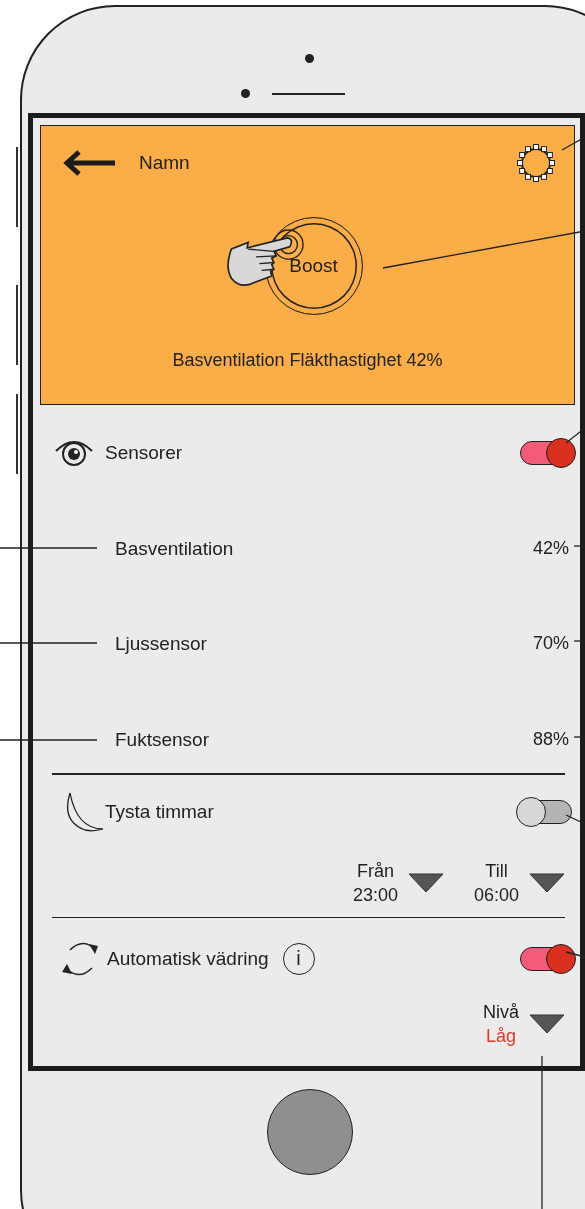 This screenshot has width=585, height=1209. Describe the element at coordinates (536, 163) in the screenshot. I see `settings-icon` at that location.